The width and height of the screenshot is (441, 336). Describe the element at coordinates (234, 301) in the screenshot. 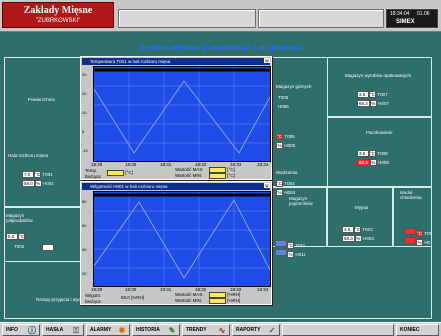

I see `min-unit: [%RH]` at that location.